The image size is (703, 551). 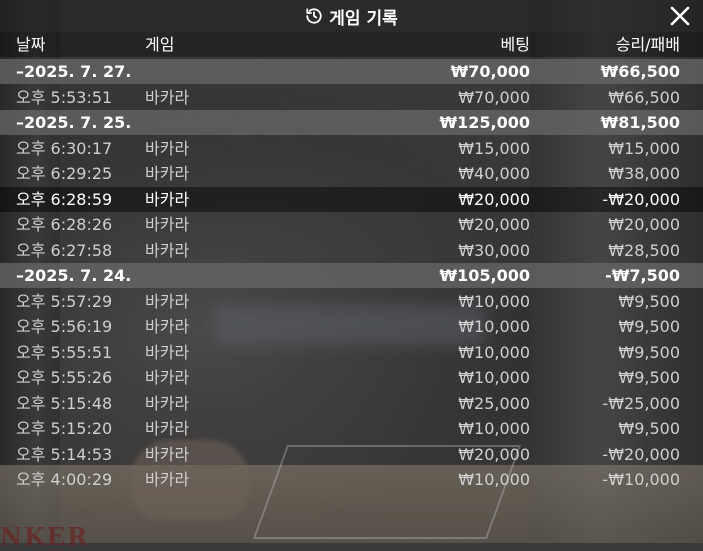 I want to click on history-icon, so click(x=314, y=16).